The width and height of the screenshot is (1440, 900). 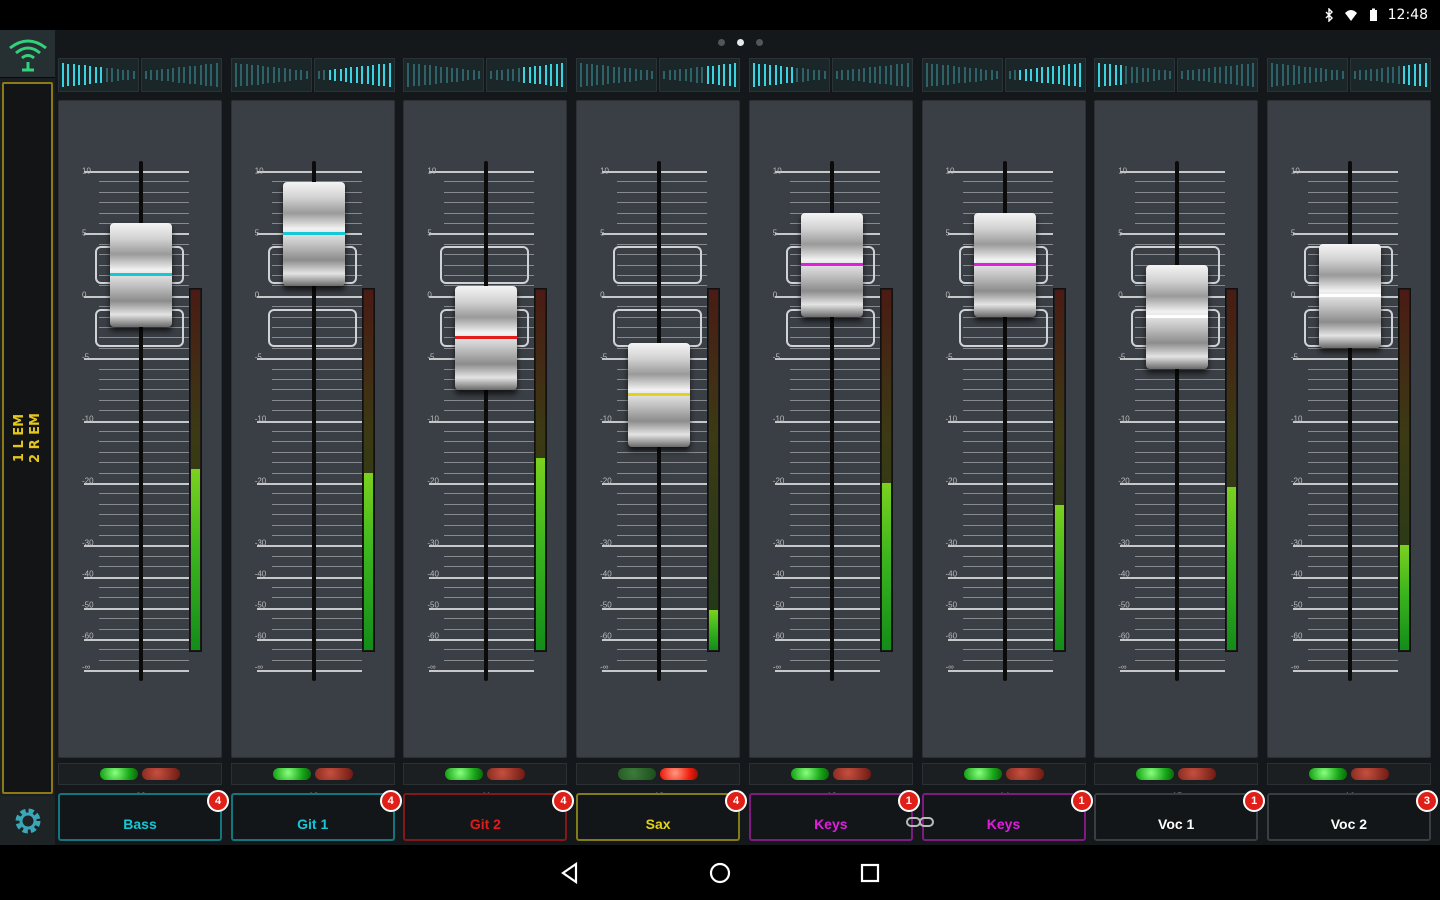 I want to click on channel-name-button: Voc 2, so click(x=1348, y=817).